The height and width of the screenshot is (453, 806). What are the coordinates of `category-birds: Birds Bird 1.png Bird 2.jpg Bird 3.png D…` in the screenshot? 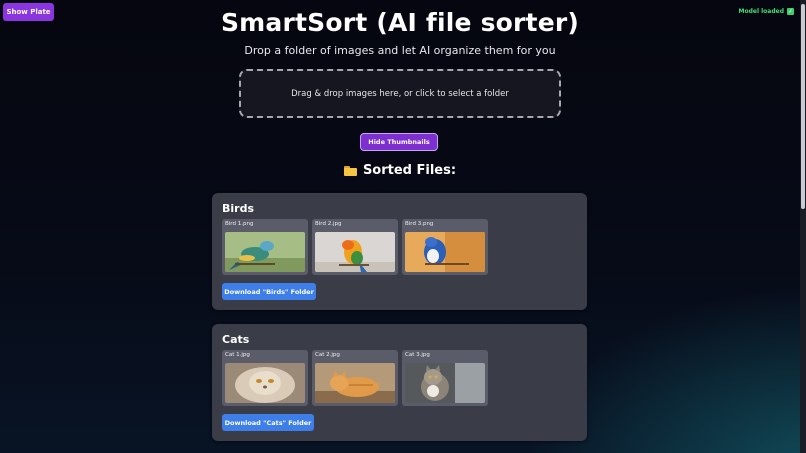 It's located at (399, 251).